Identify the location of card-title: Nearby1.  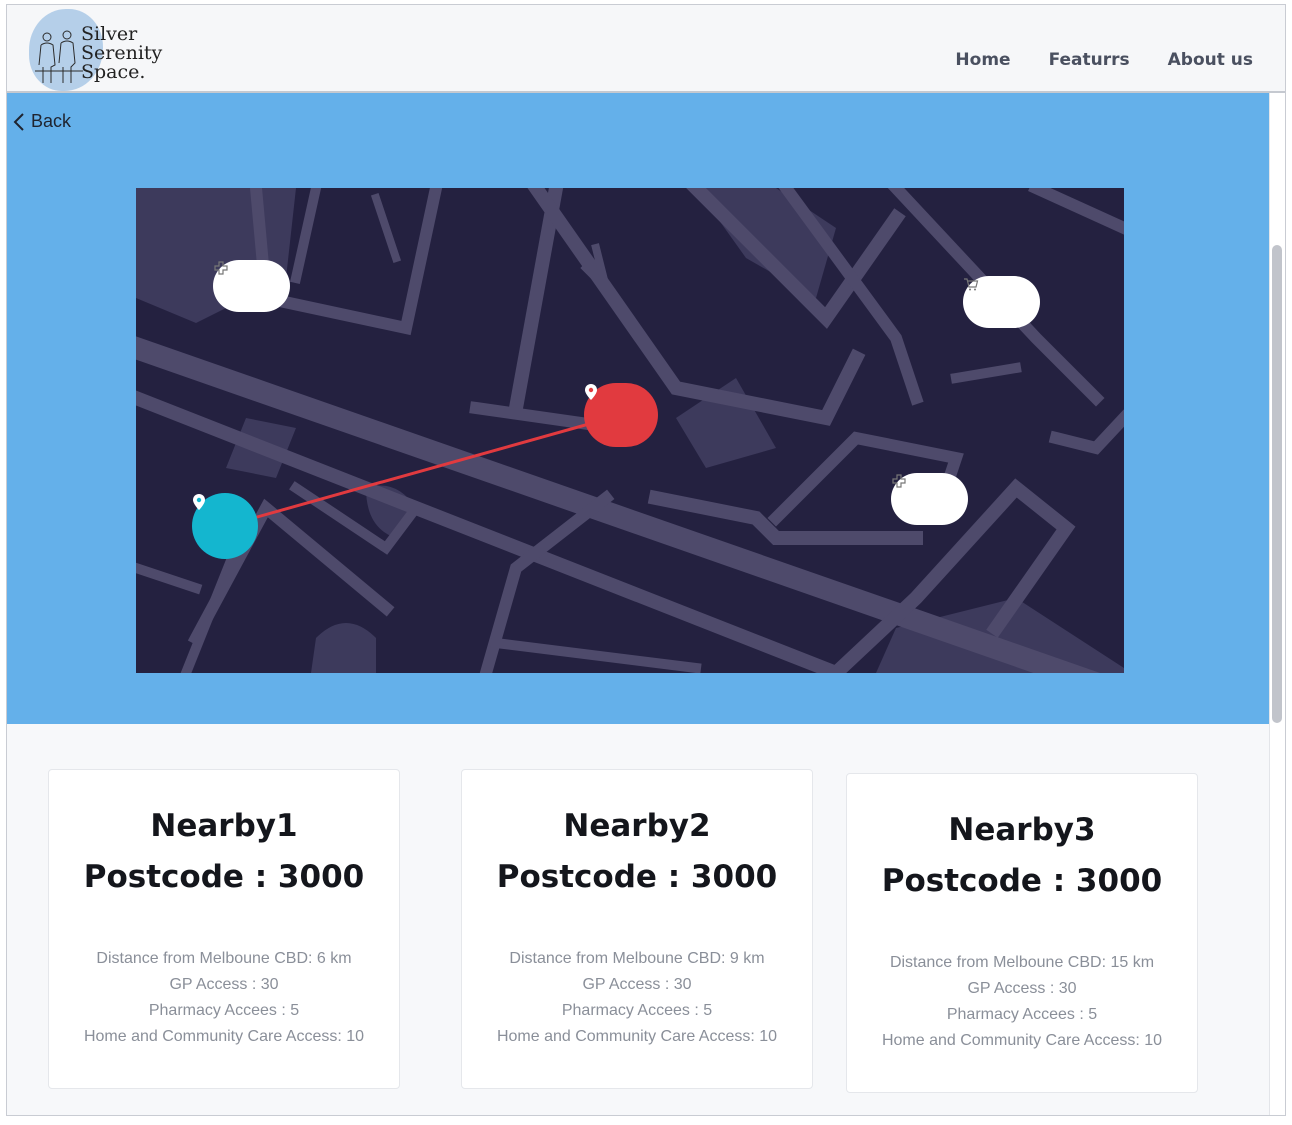
(224, 826).